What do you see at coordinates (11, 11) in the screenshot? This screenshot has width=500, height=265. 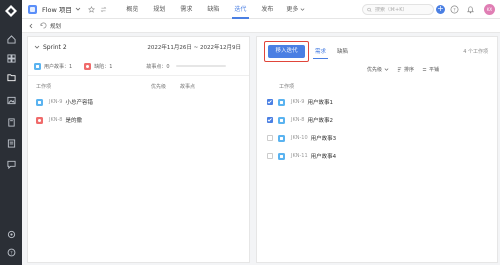 I see `app-logo-icon` at bounding box center [11, 11].